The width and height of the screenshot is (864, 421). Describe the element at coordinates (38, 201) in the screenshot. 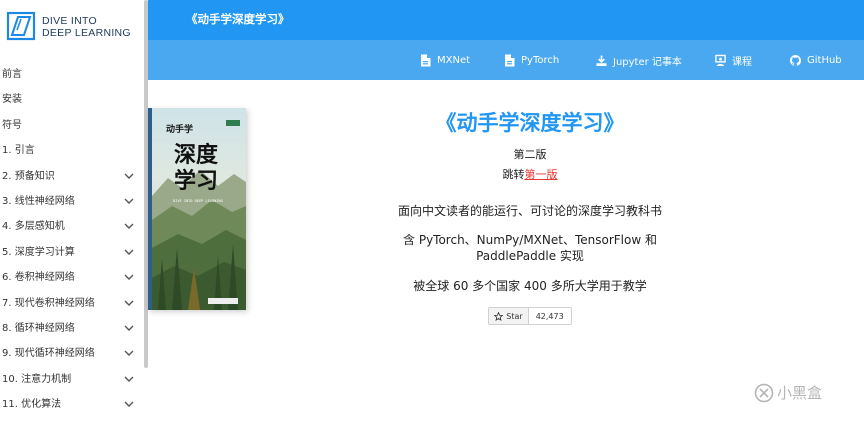

I see `sidebar-item-label: 3. 线性神经网络` at that location.